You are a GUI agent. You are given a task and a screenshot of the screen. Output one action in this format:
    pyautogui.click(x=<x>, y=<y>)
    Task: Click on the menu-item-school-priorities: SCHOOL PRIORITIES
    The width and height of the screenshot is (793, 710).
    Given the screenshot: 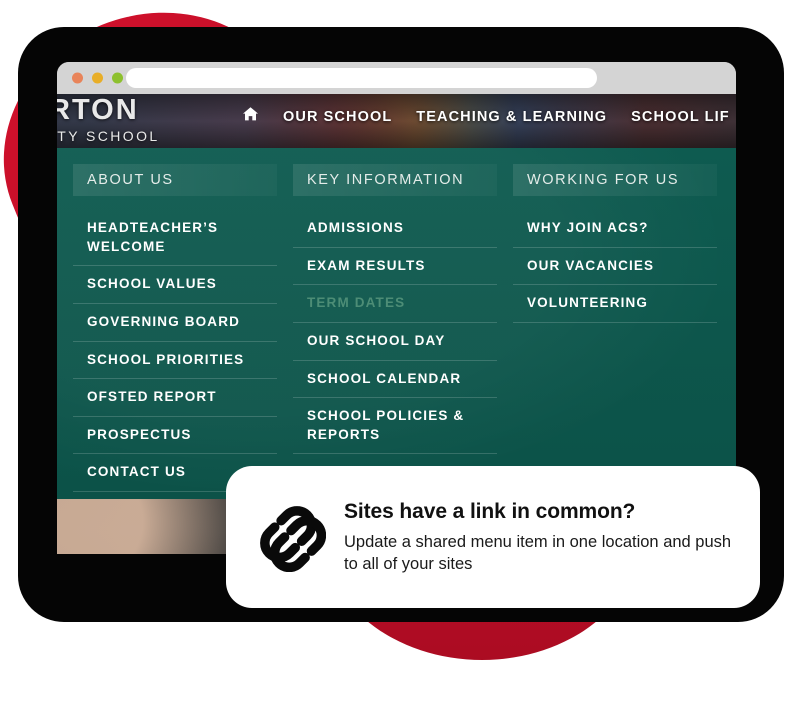 What is the action you would take?
    pyautogui.click(x=175, y=361)
    